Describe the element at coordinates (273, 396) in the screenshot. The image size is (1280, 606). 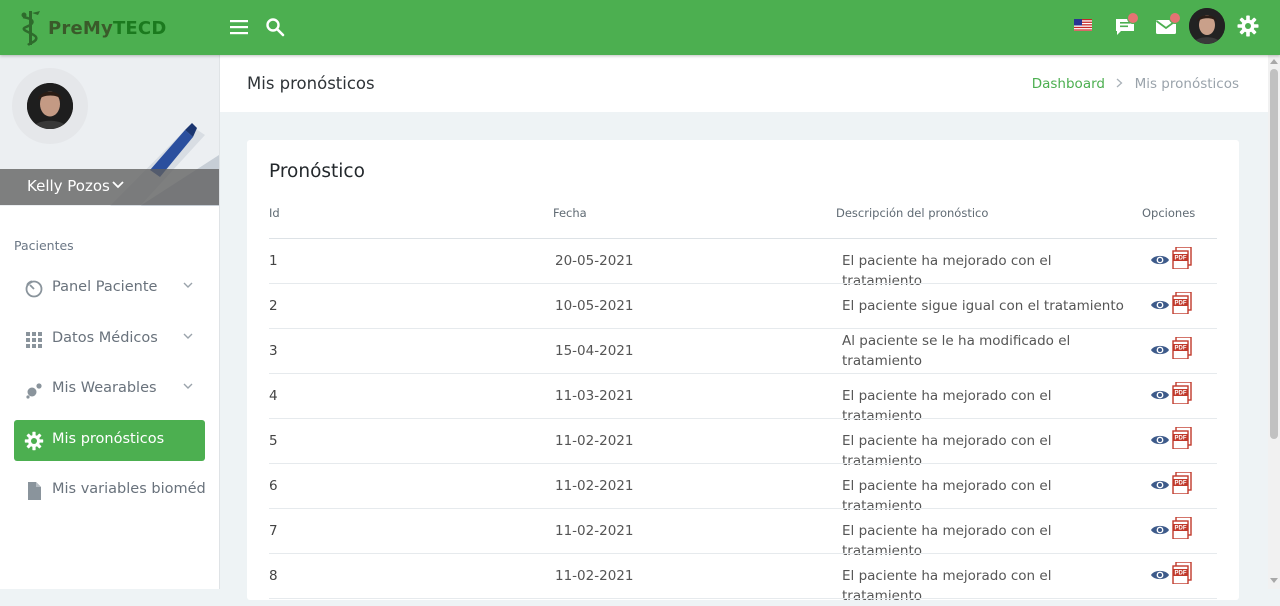
I see `cell-id: 4` at that location.